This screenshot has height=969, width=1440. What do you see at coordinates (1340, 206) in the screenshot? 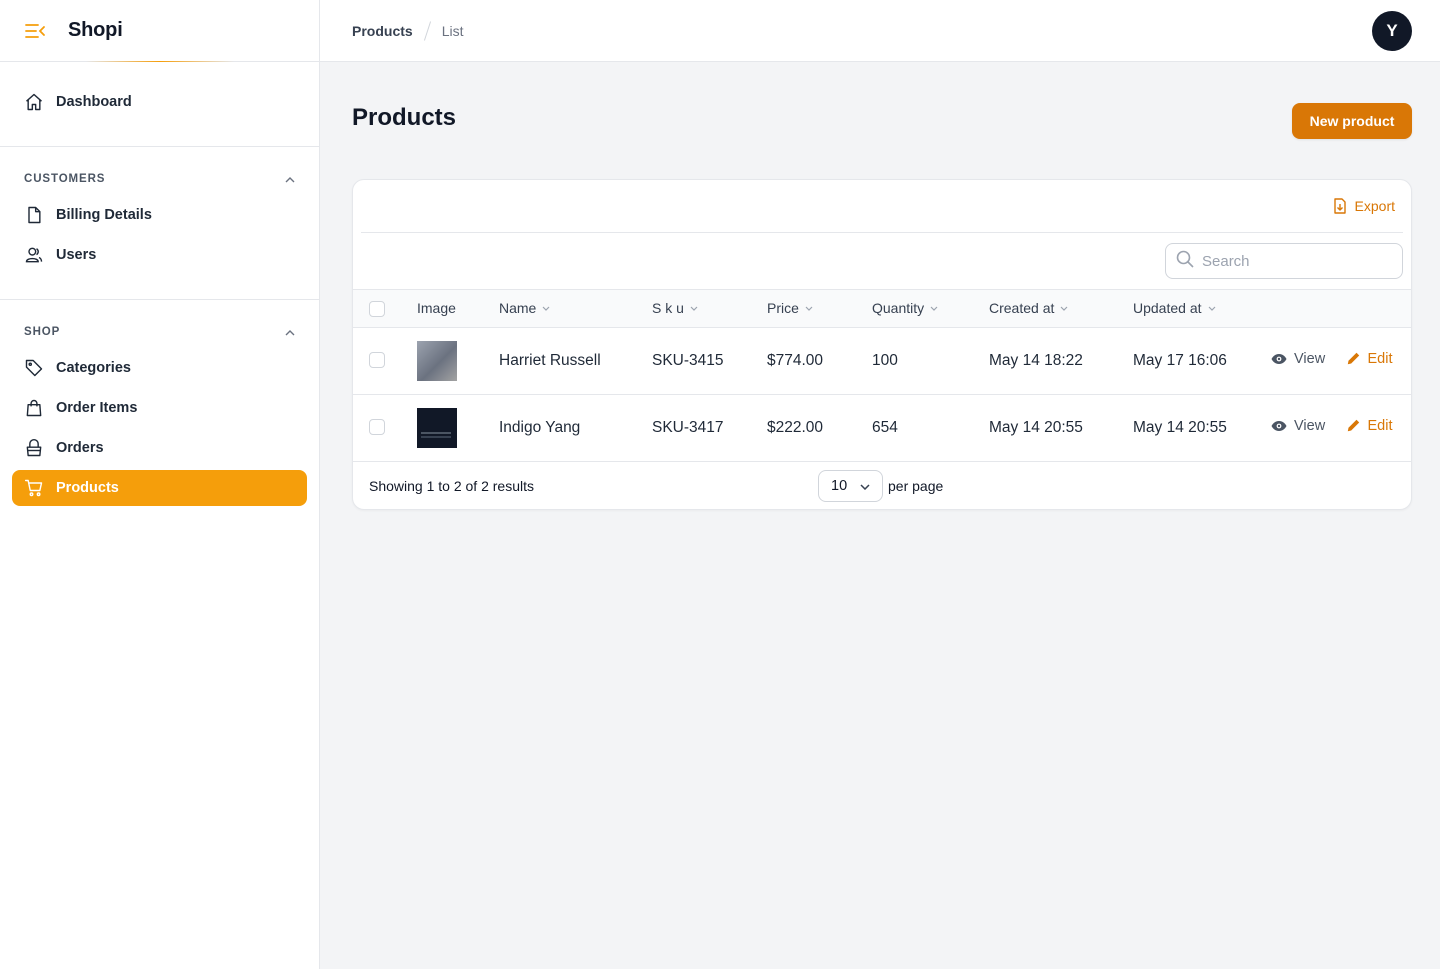
I see `file-export-icon` at bounding box center [1340, 206].